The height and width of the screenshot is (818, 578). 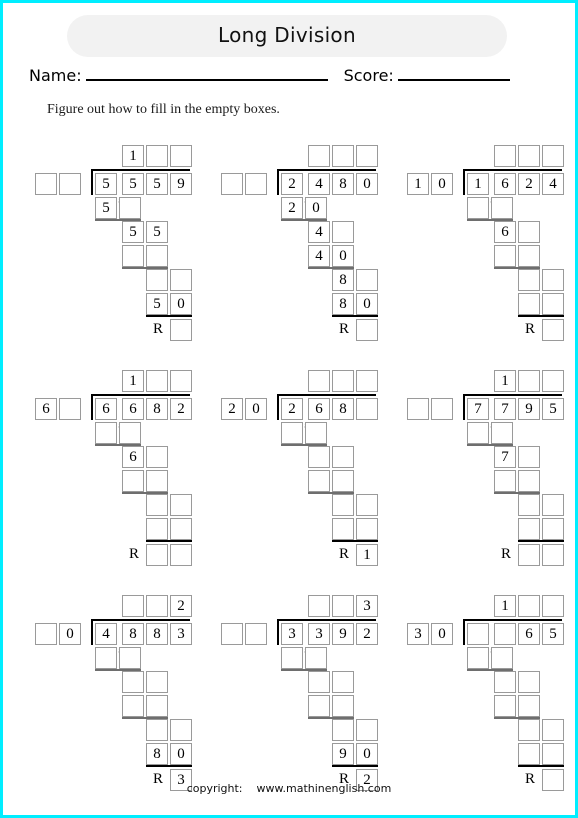 I want to click on step-digit-4-0: 5, so click(x=157, y=304).